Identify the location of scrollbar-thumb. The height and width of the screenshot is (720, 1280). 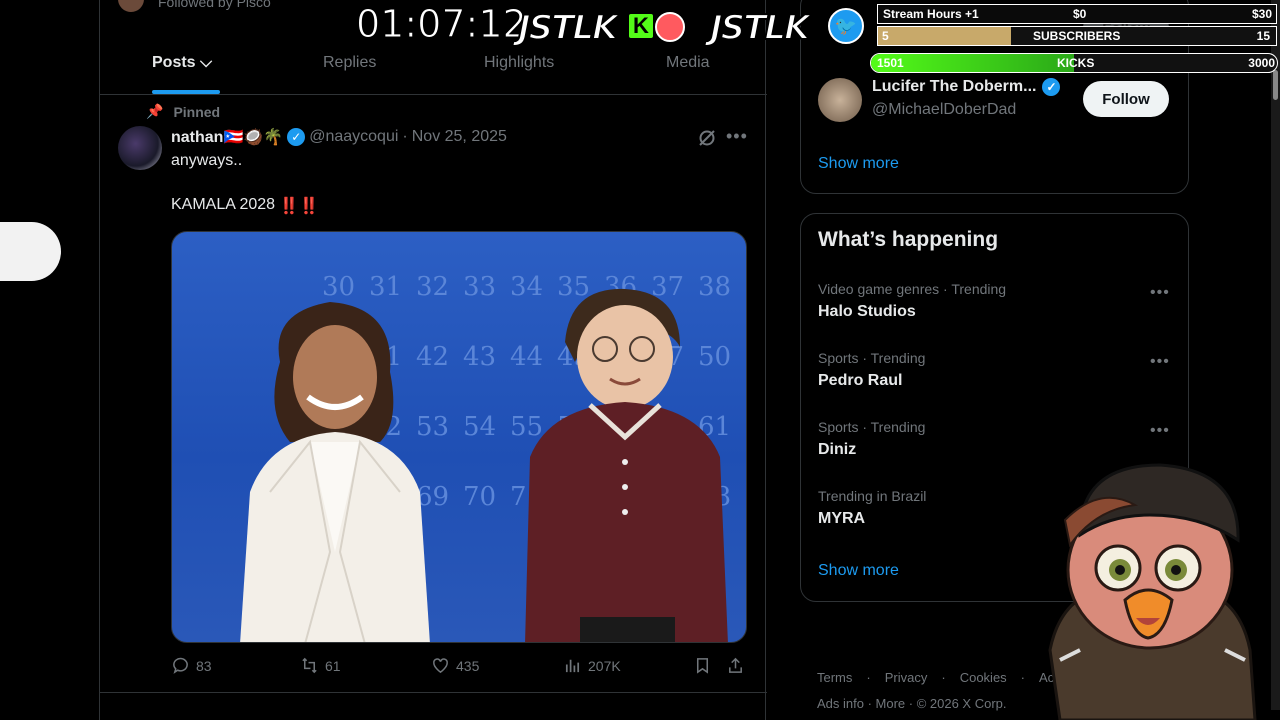
(1275, 85).